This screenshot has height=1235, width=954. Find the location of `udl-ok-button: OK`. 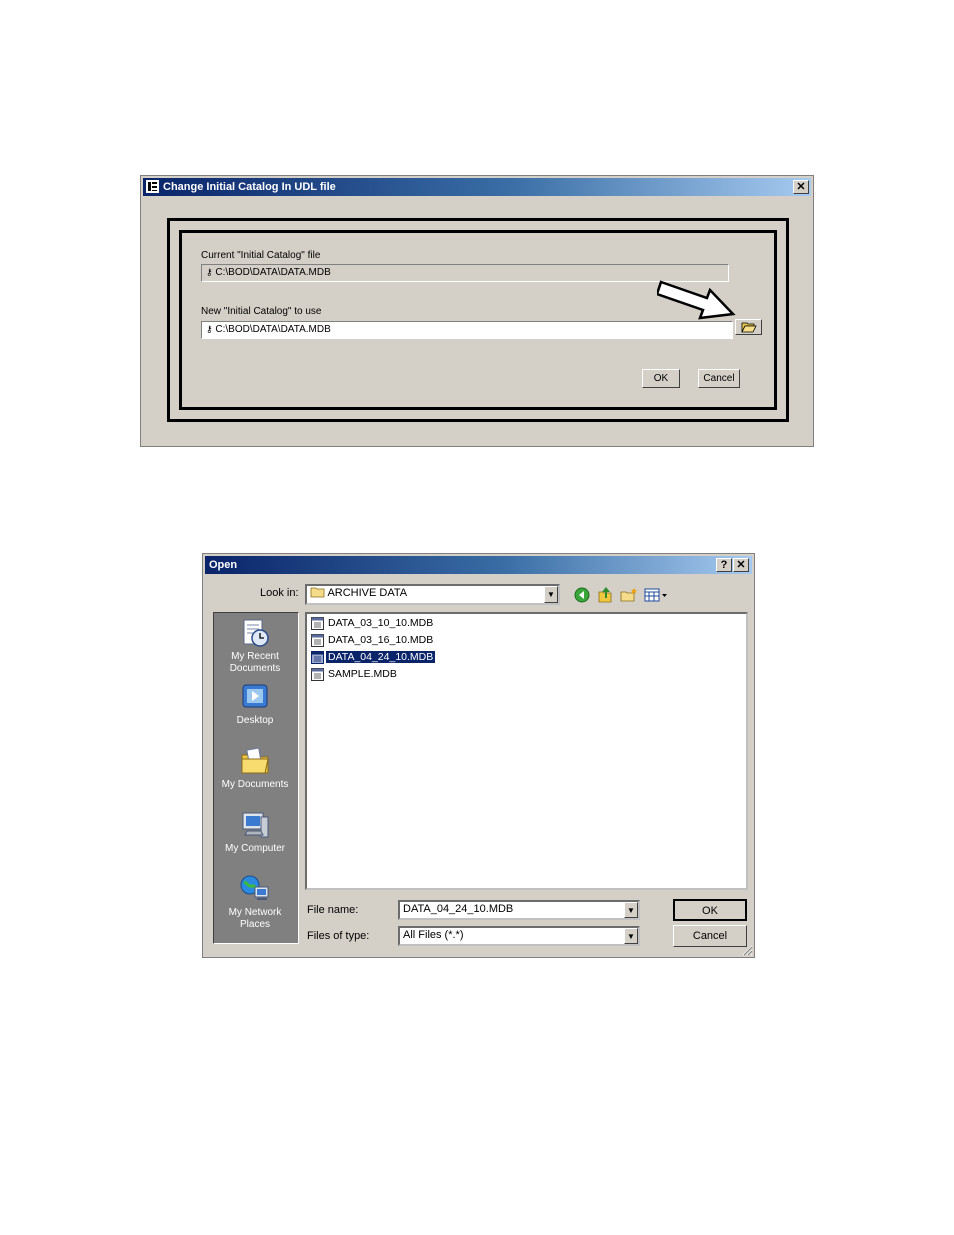

udl-ok-button: OK is located at coordinates (661, 378).